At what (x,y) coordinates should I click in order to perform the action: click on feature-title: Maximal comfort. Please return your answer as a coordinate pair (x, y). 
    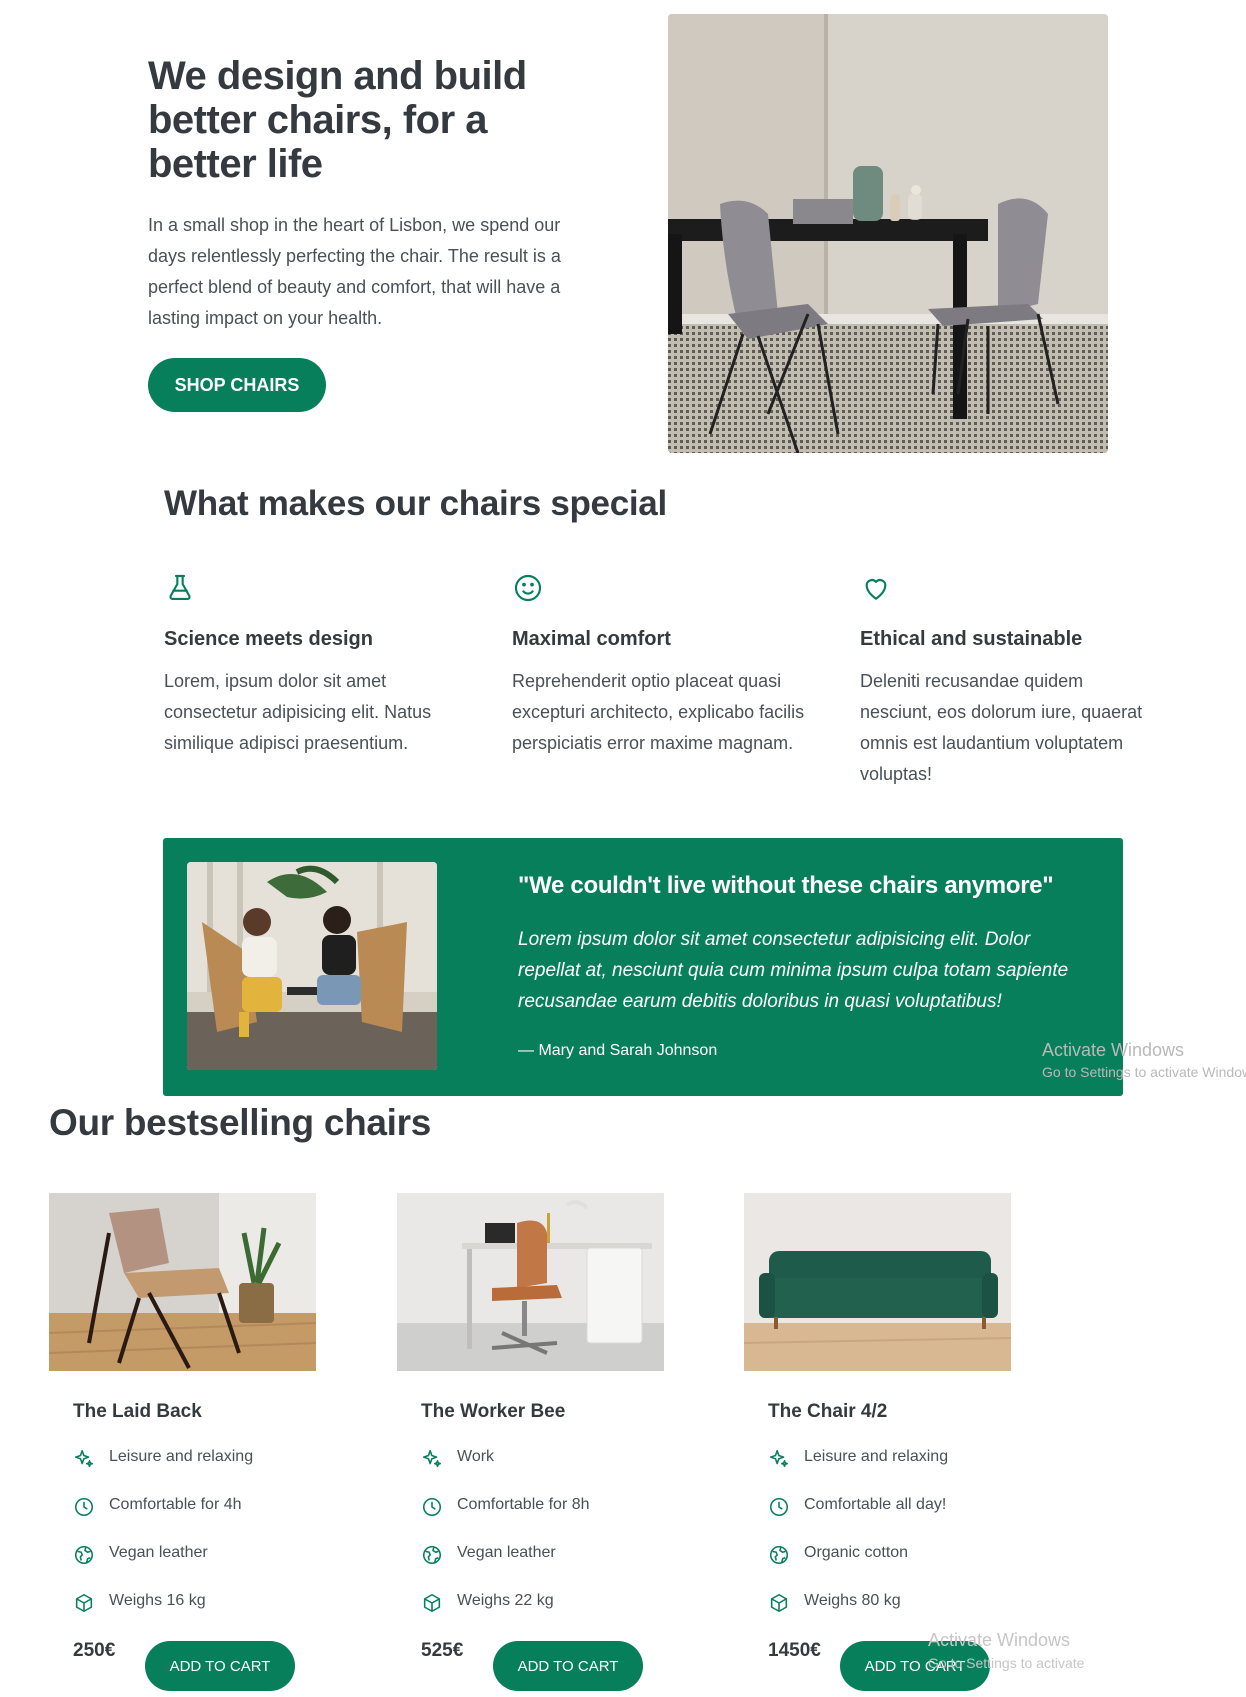
    Looking at the image, I should click on (591, 639).